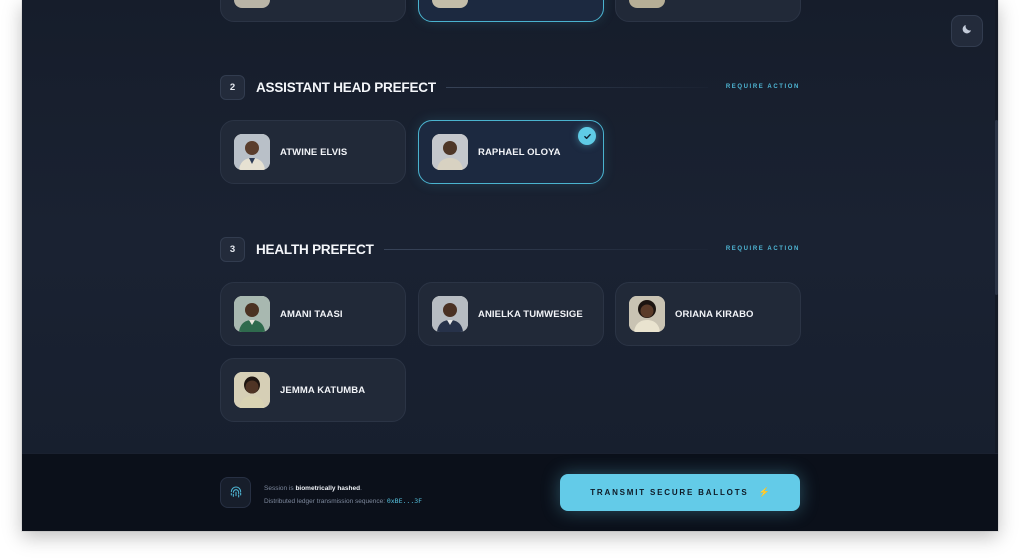 This screenshot has width=1024, height=558. Describe the element at coordinates (530, 314) in the screenshot. I see `candidate-name: ANIELKA TUMWESIGE` at that location.